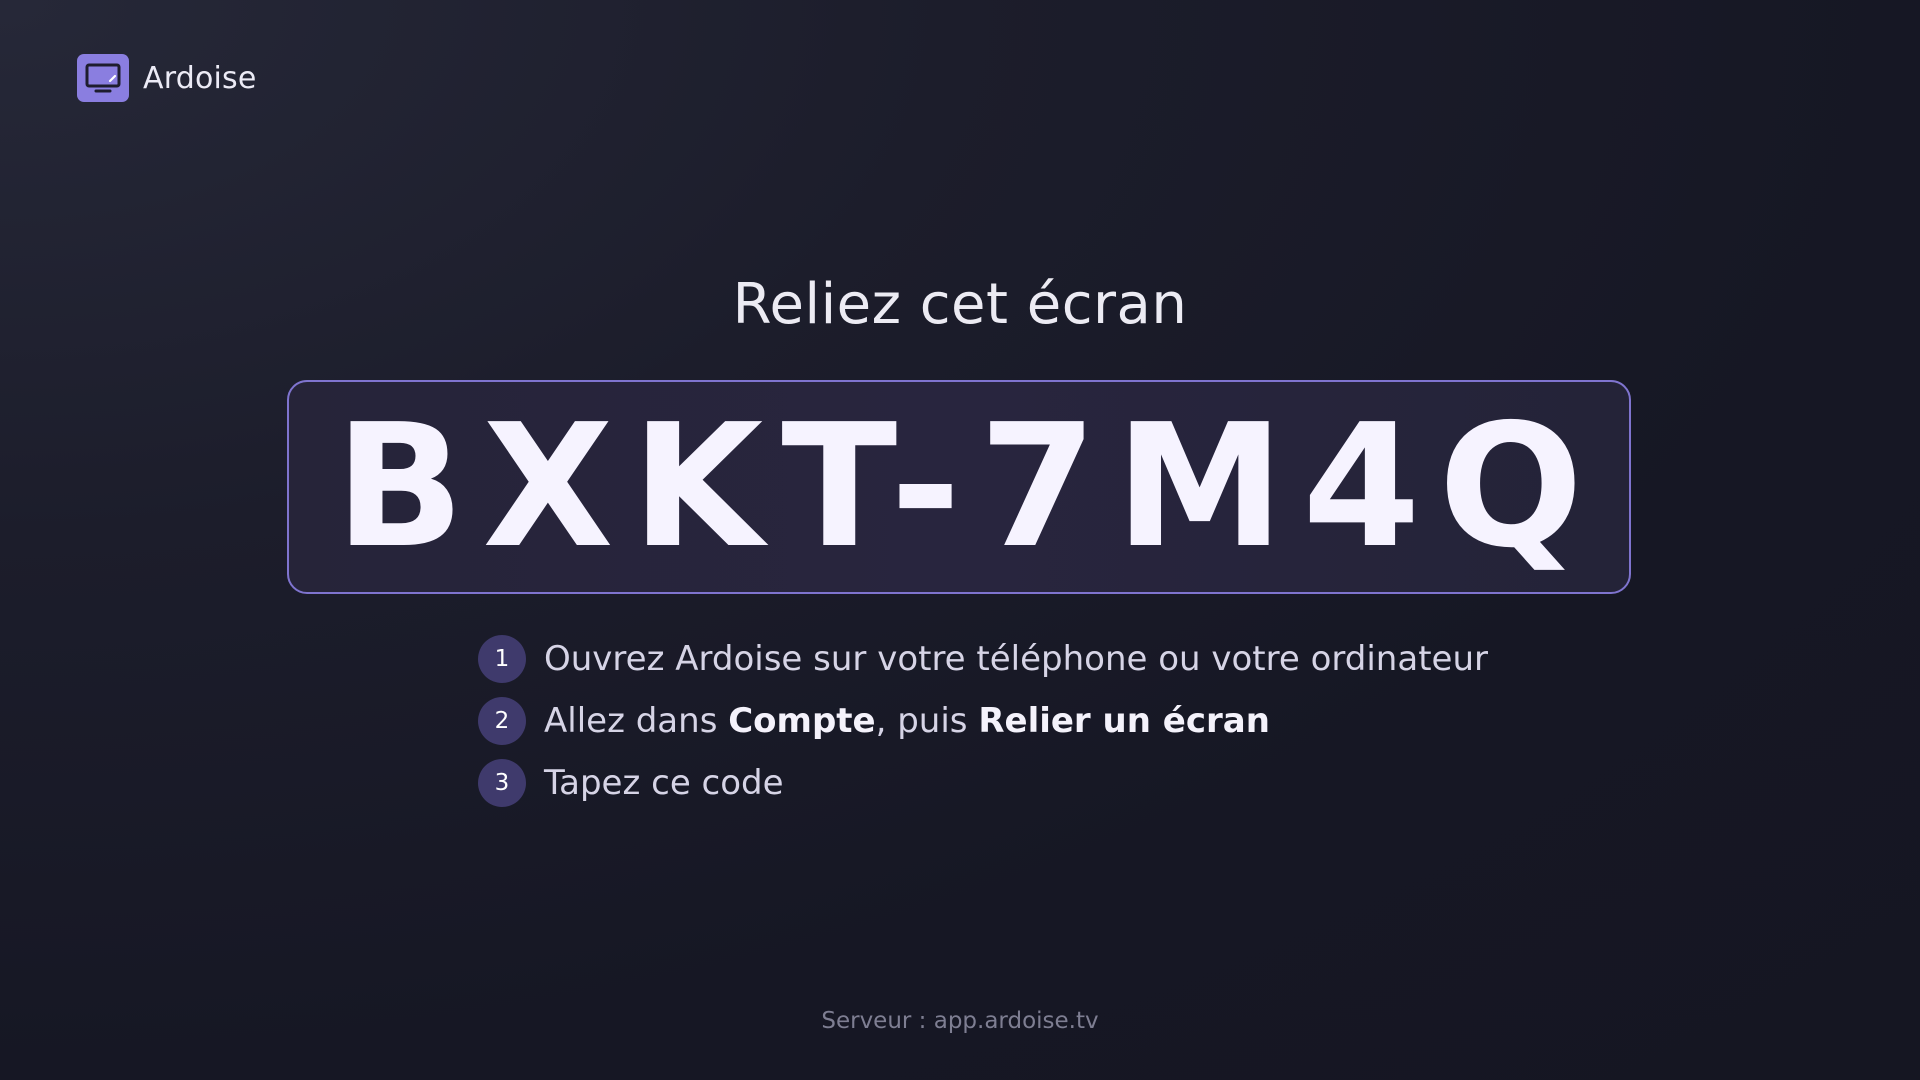  I want to click on step-number-badge: 2, so click(502, 721).